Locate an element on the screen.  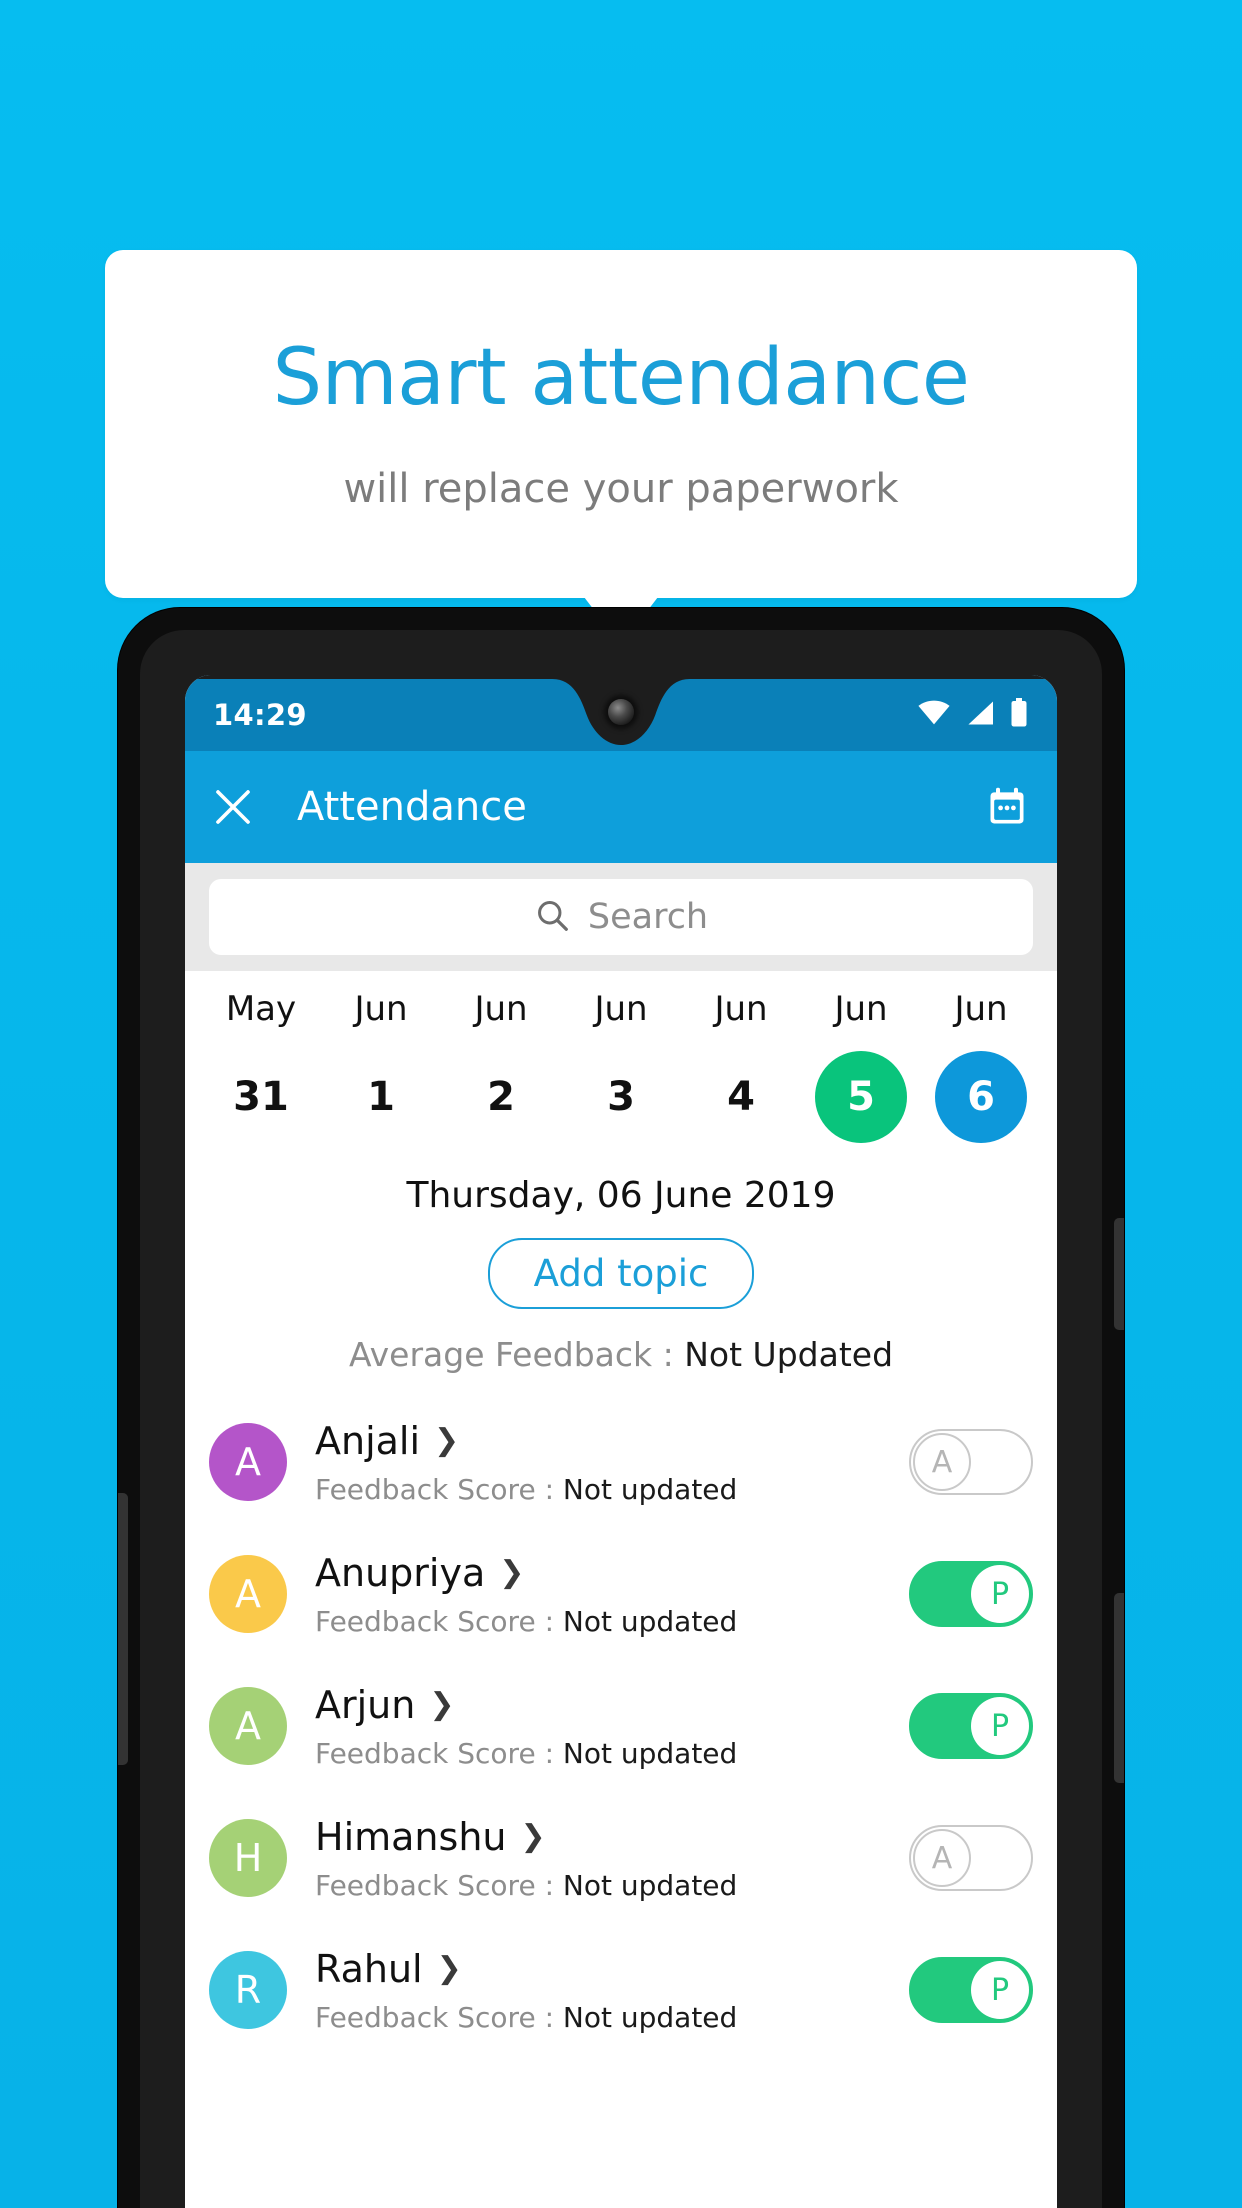
student-name: Arjun is located at coordinates (365, 1704).